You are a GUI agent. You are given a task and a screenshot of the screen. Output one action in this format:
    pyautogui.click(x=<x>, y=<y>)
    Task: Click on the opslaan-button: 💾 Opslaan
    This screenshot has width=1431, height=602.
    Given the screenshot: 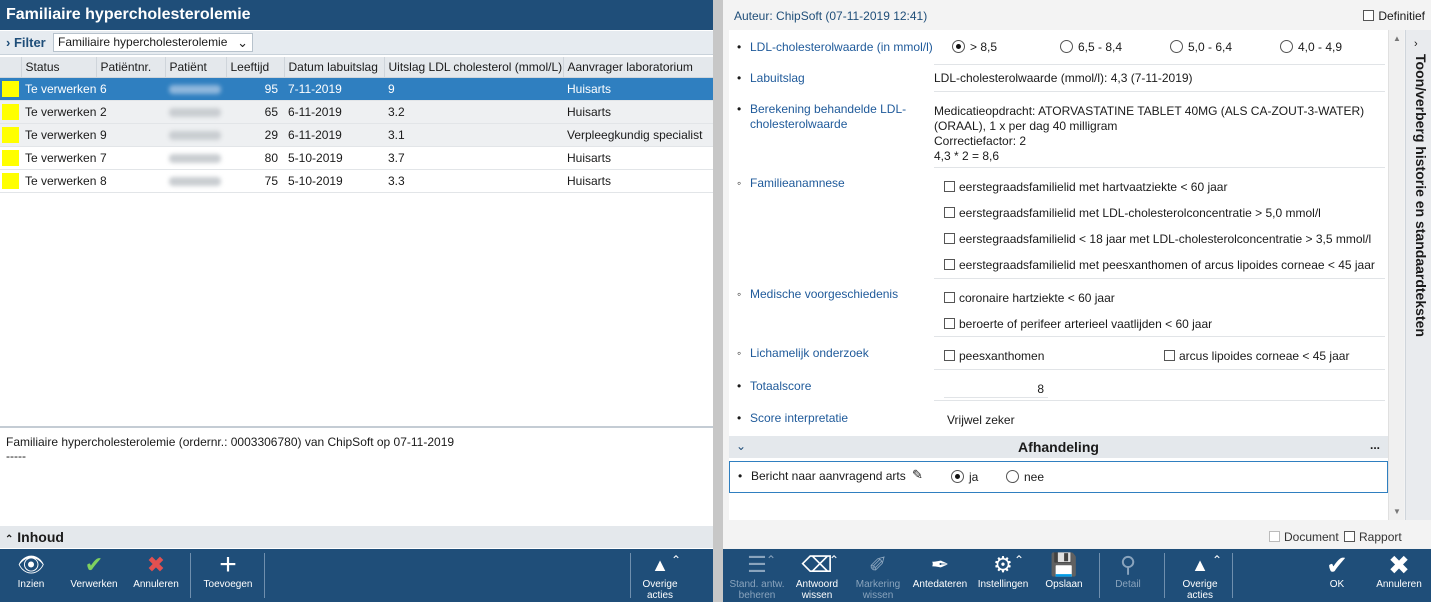 What is the action you would take?
    pyautogui.click(x=1064, y=575)
    